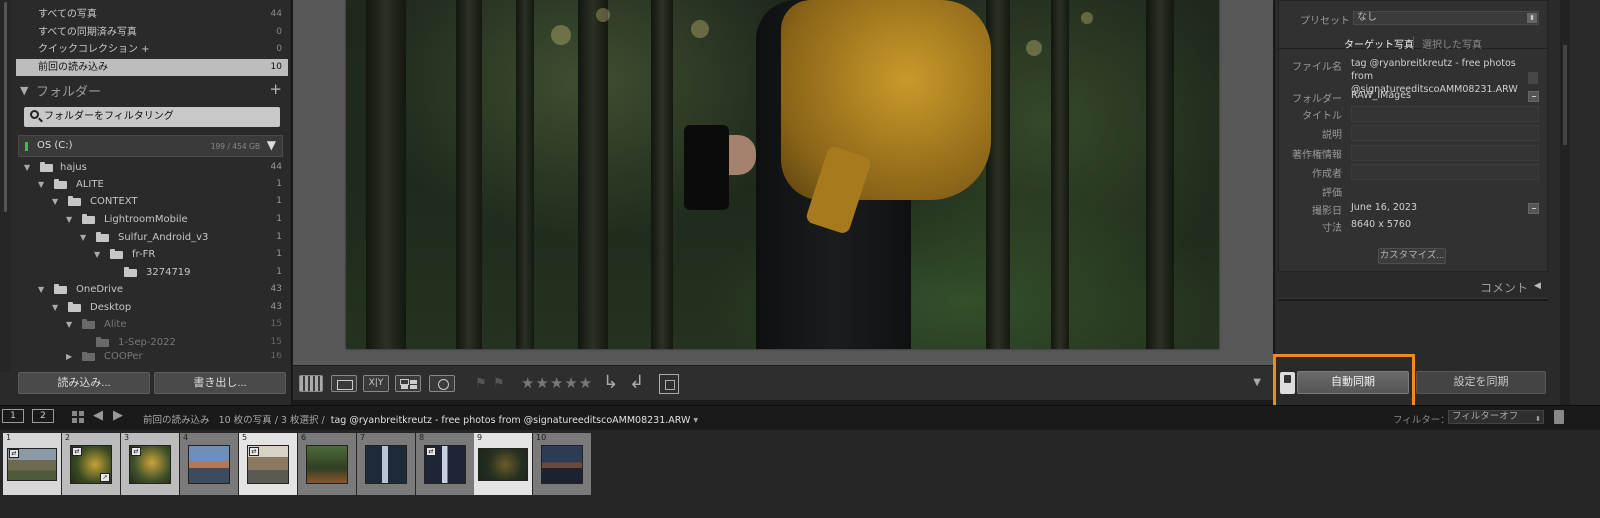 This screenshot has height=518, width=1600. What do you see at coordinates (311, 383) in the screenshot?
I see `grid-view-icon` at bounding box center [311, 383].